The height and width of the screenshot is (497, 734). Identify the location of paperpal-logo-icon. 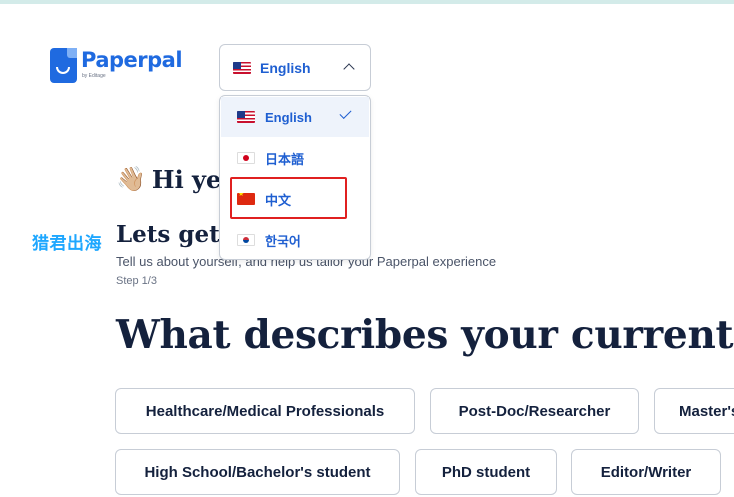
(63, 65).